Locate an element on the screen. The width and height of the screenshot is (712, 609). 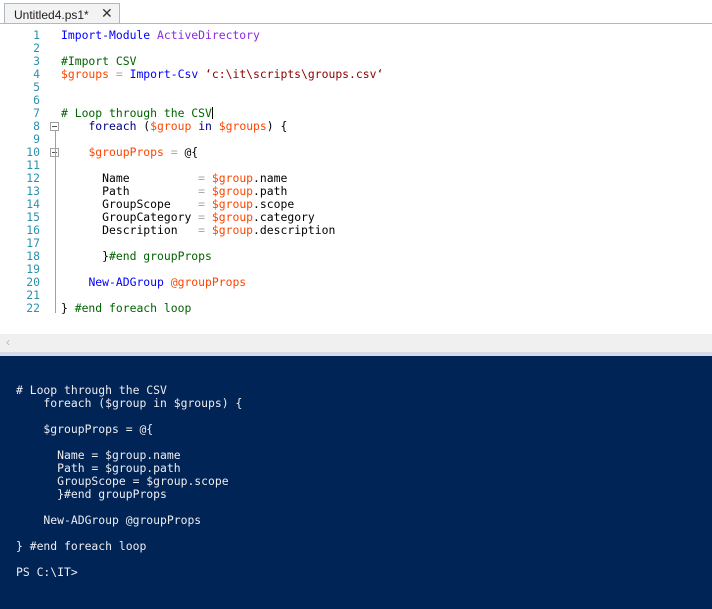
editor-line: 8 foreach ($group in $groups) { is located at coordinates (352, 126).